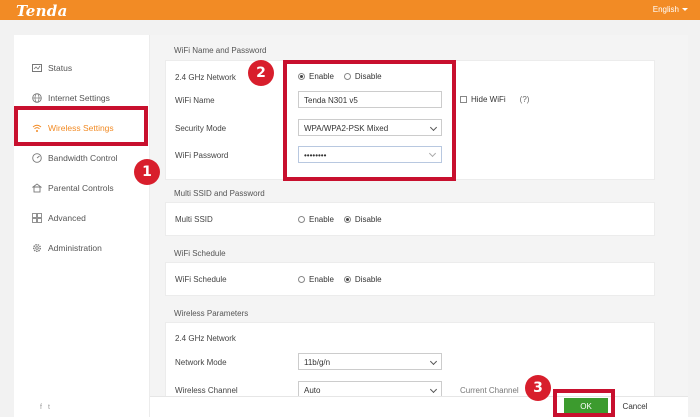 The width and height of the screenshot is (700, 417). What do you see at coordinates (489, 390) in the screenshot?
I see `current-channel-label: Current Channel` at bounding box center [489, 390].